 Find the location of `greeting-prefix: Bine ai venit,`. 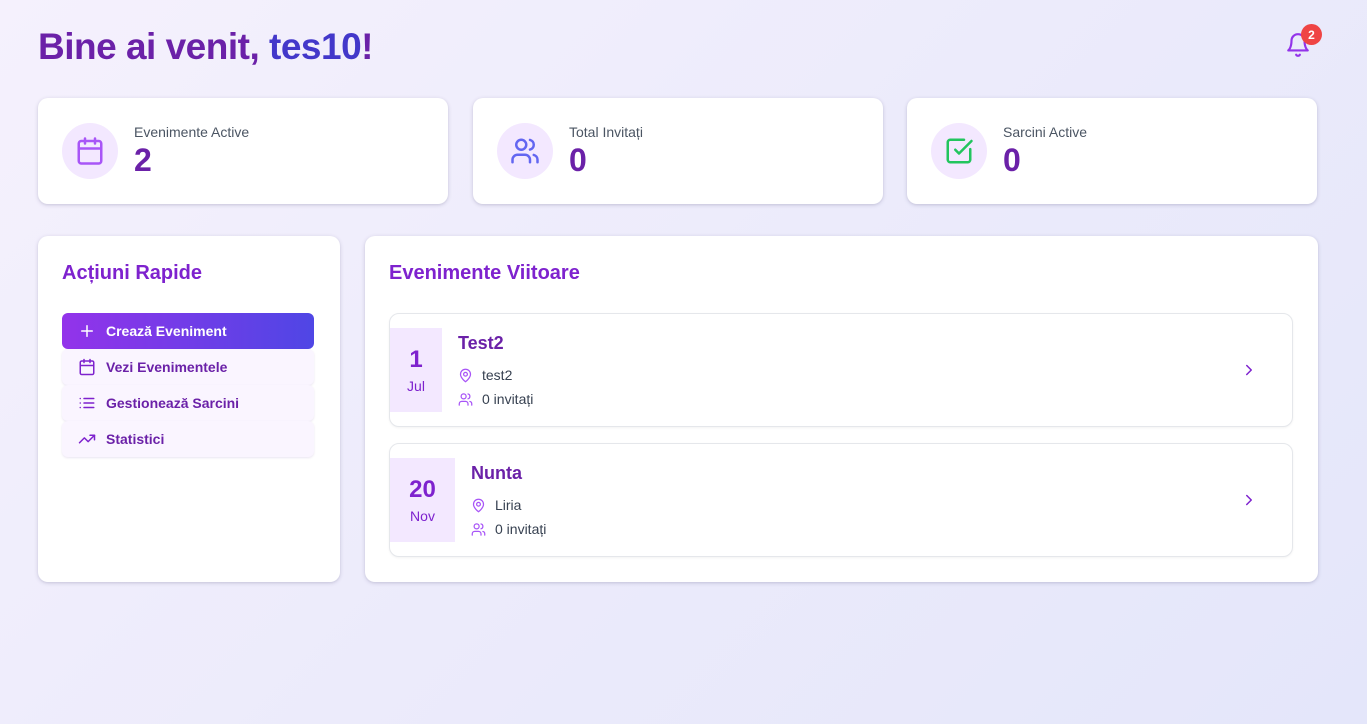

greeting-prefix: Bine ai venit, is located at coordinates (154, 46).